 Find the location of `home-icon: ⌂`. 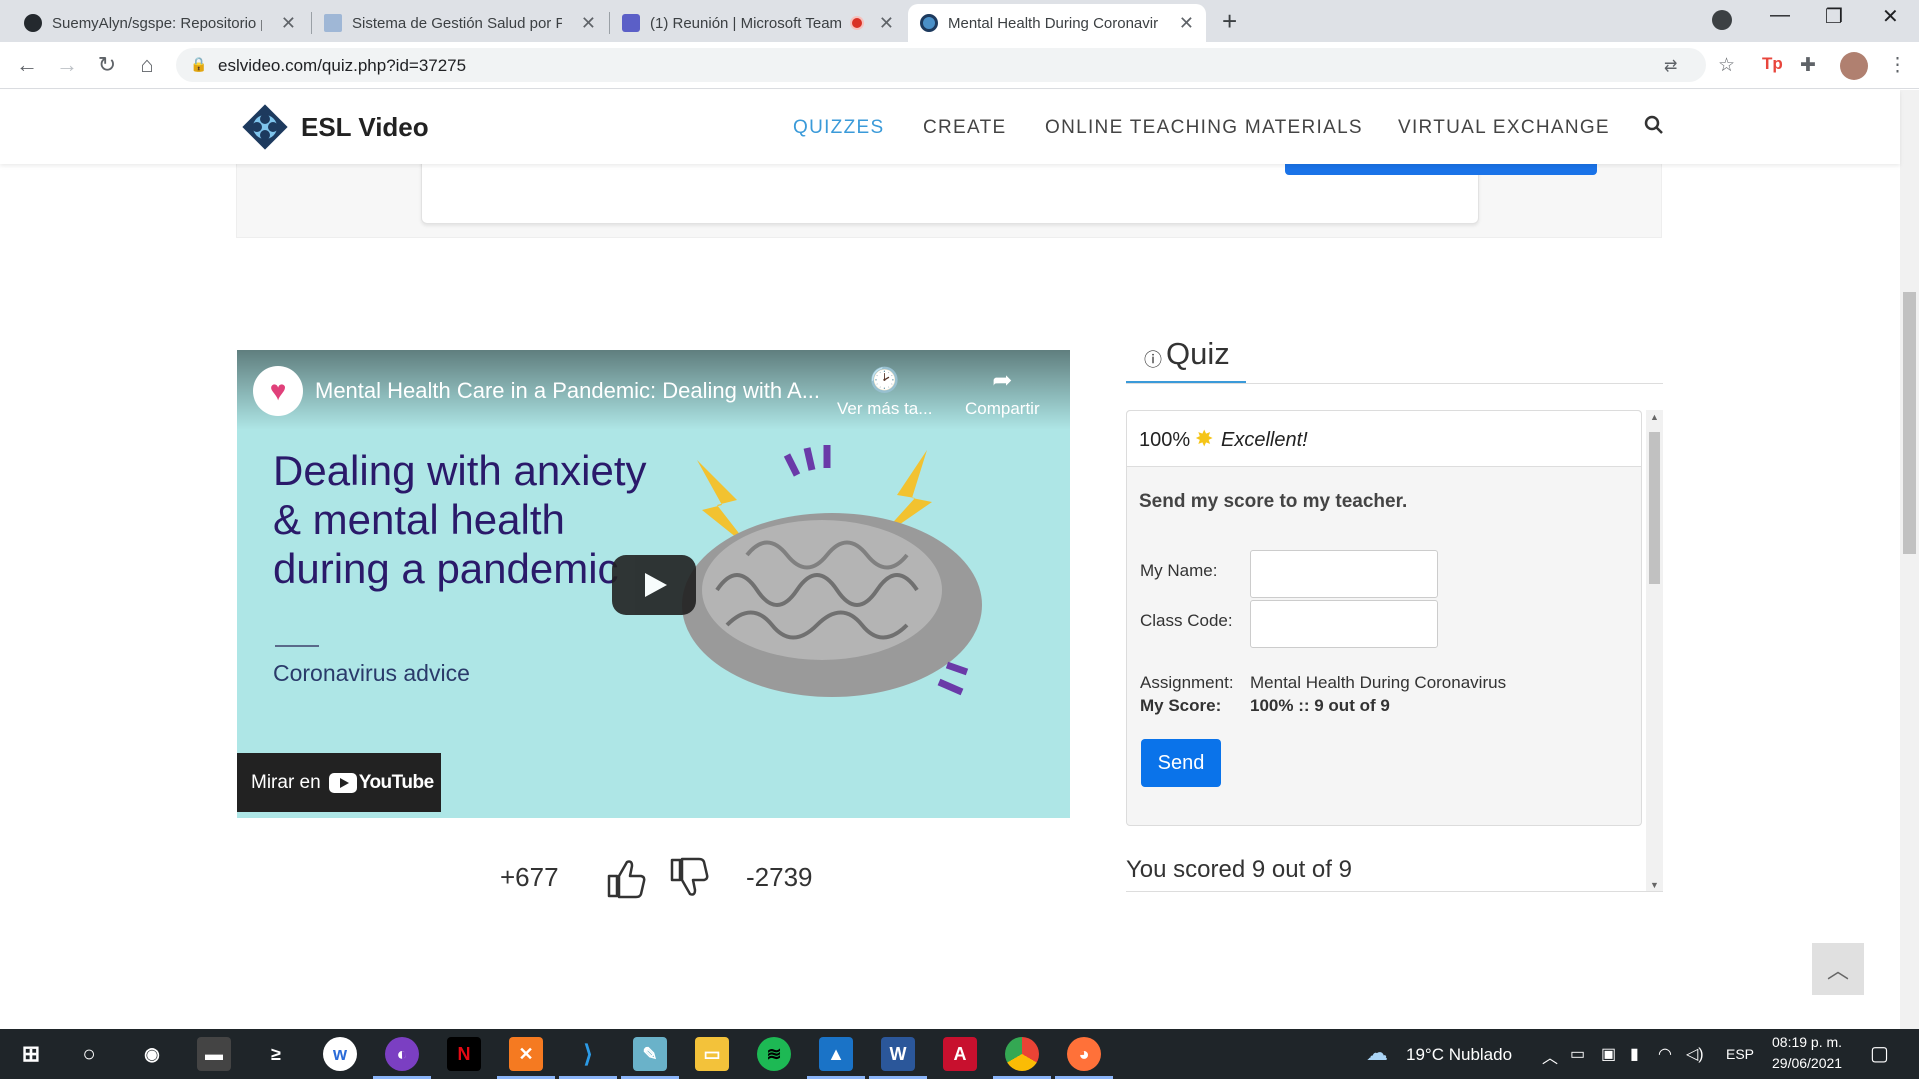

home-icon: ⌂ is located at coordinates (147, 65).